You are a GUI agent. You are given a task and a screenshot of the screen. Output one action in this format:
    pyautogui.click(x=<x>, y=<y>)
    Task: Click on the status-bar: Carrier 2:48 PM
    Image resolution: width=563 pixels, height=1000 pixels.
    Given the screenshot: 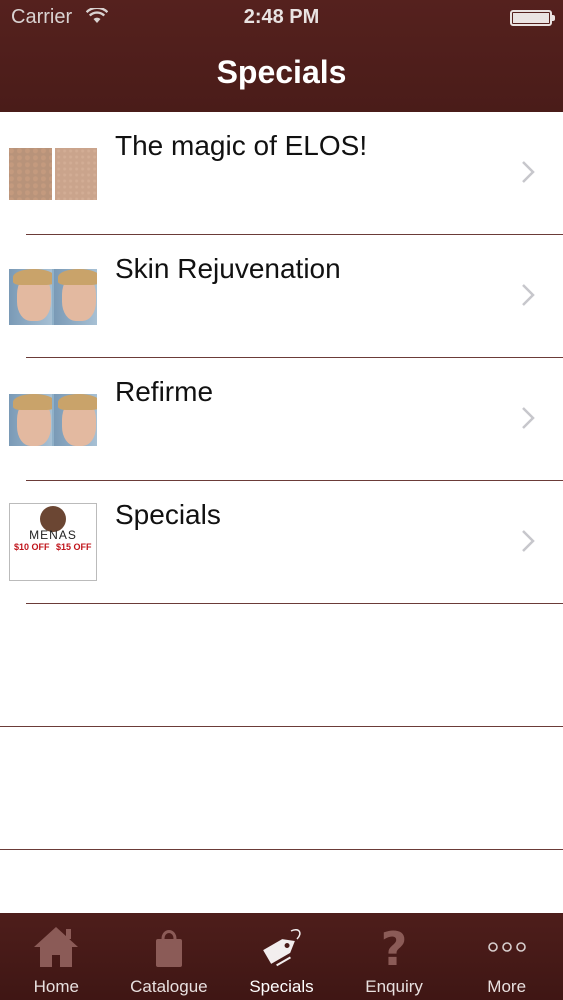 What is the action you would take?
    pyautogui.click(x=281, y=19)
    